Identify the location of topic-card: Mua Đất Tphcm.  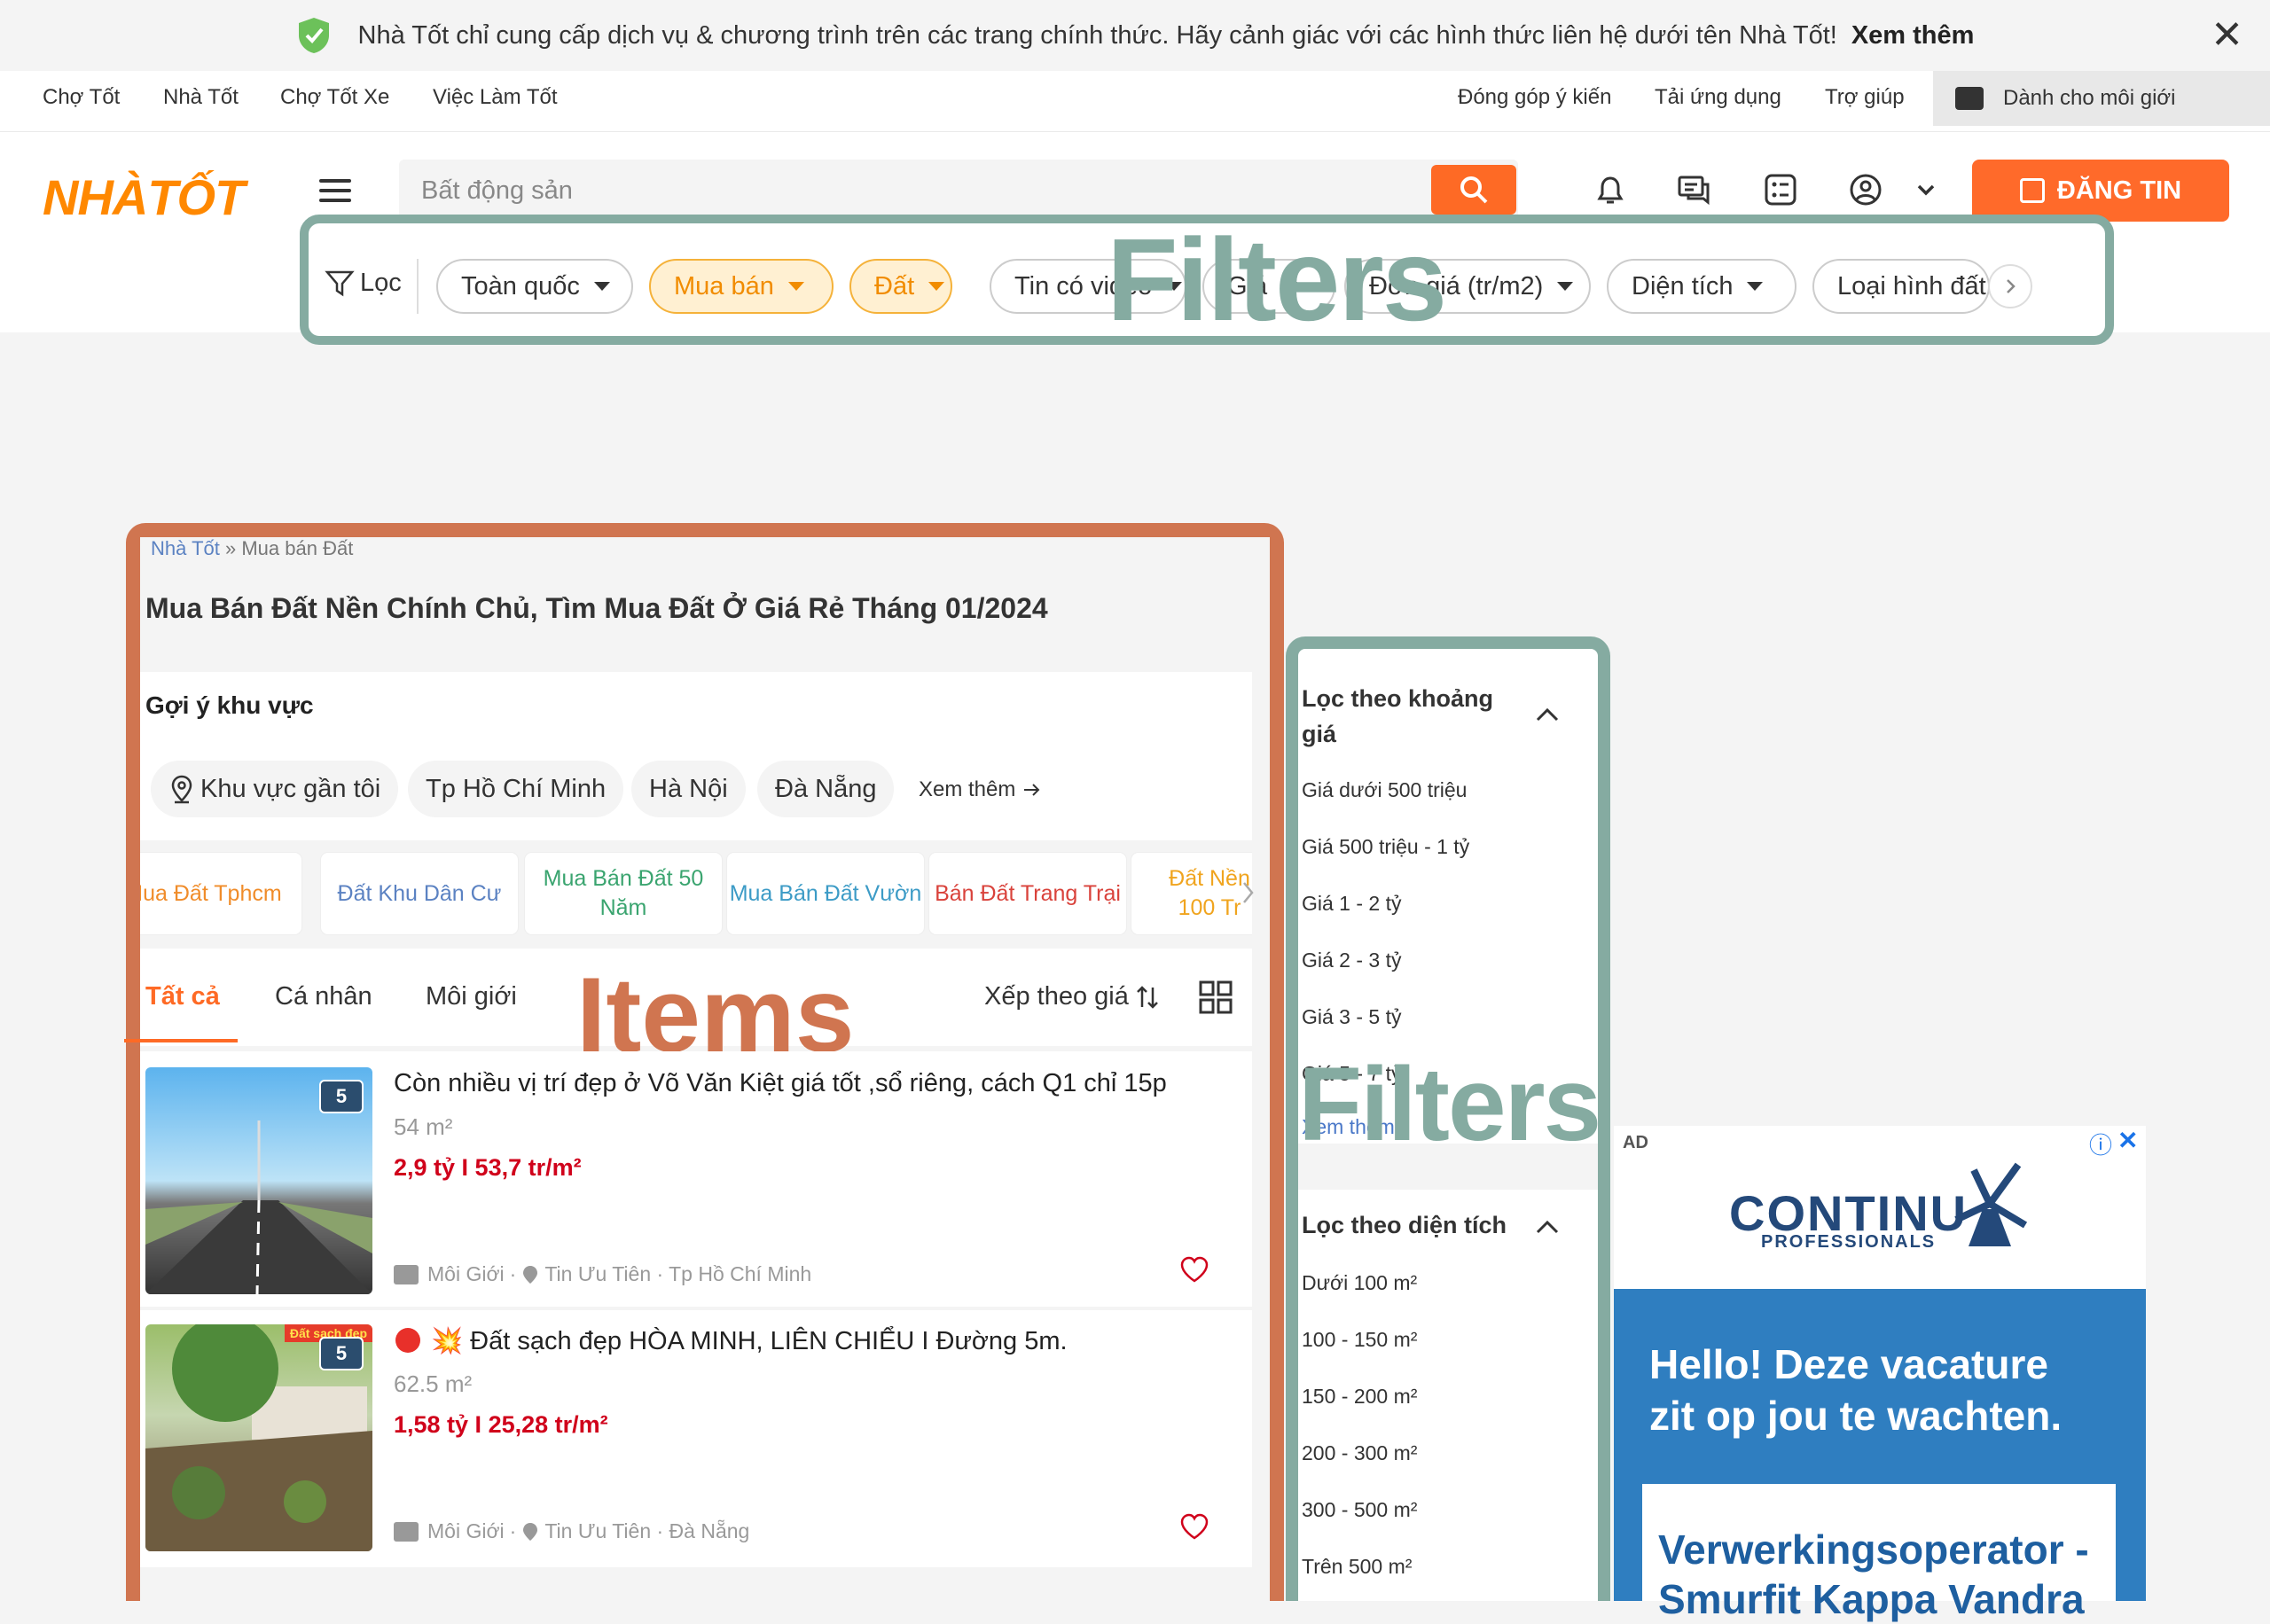
(221, 893).